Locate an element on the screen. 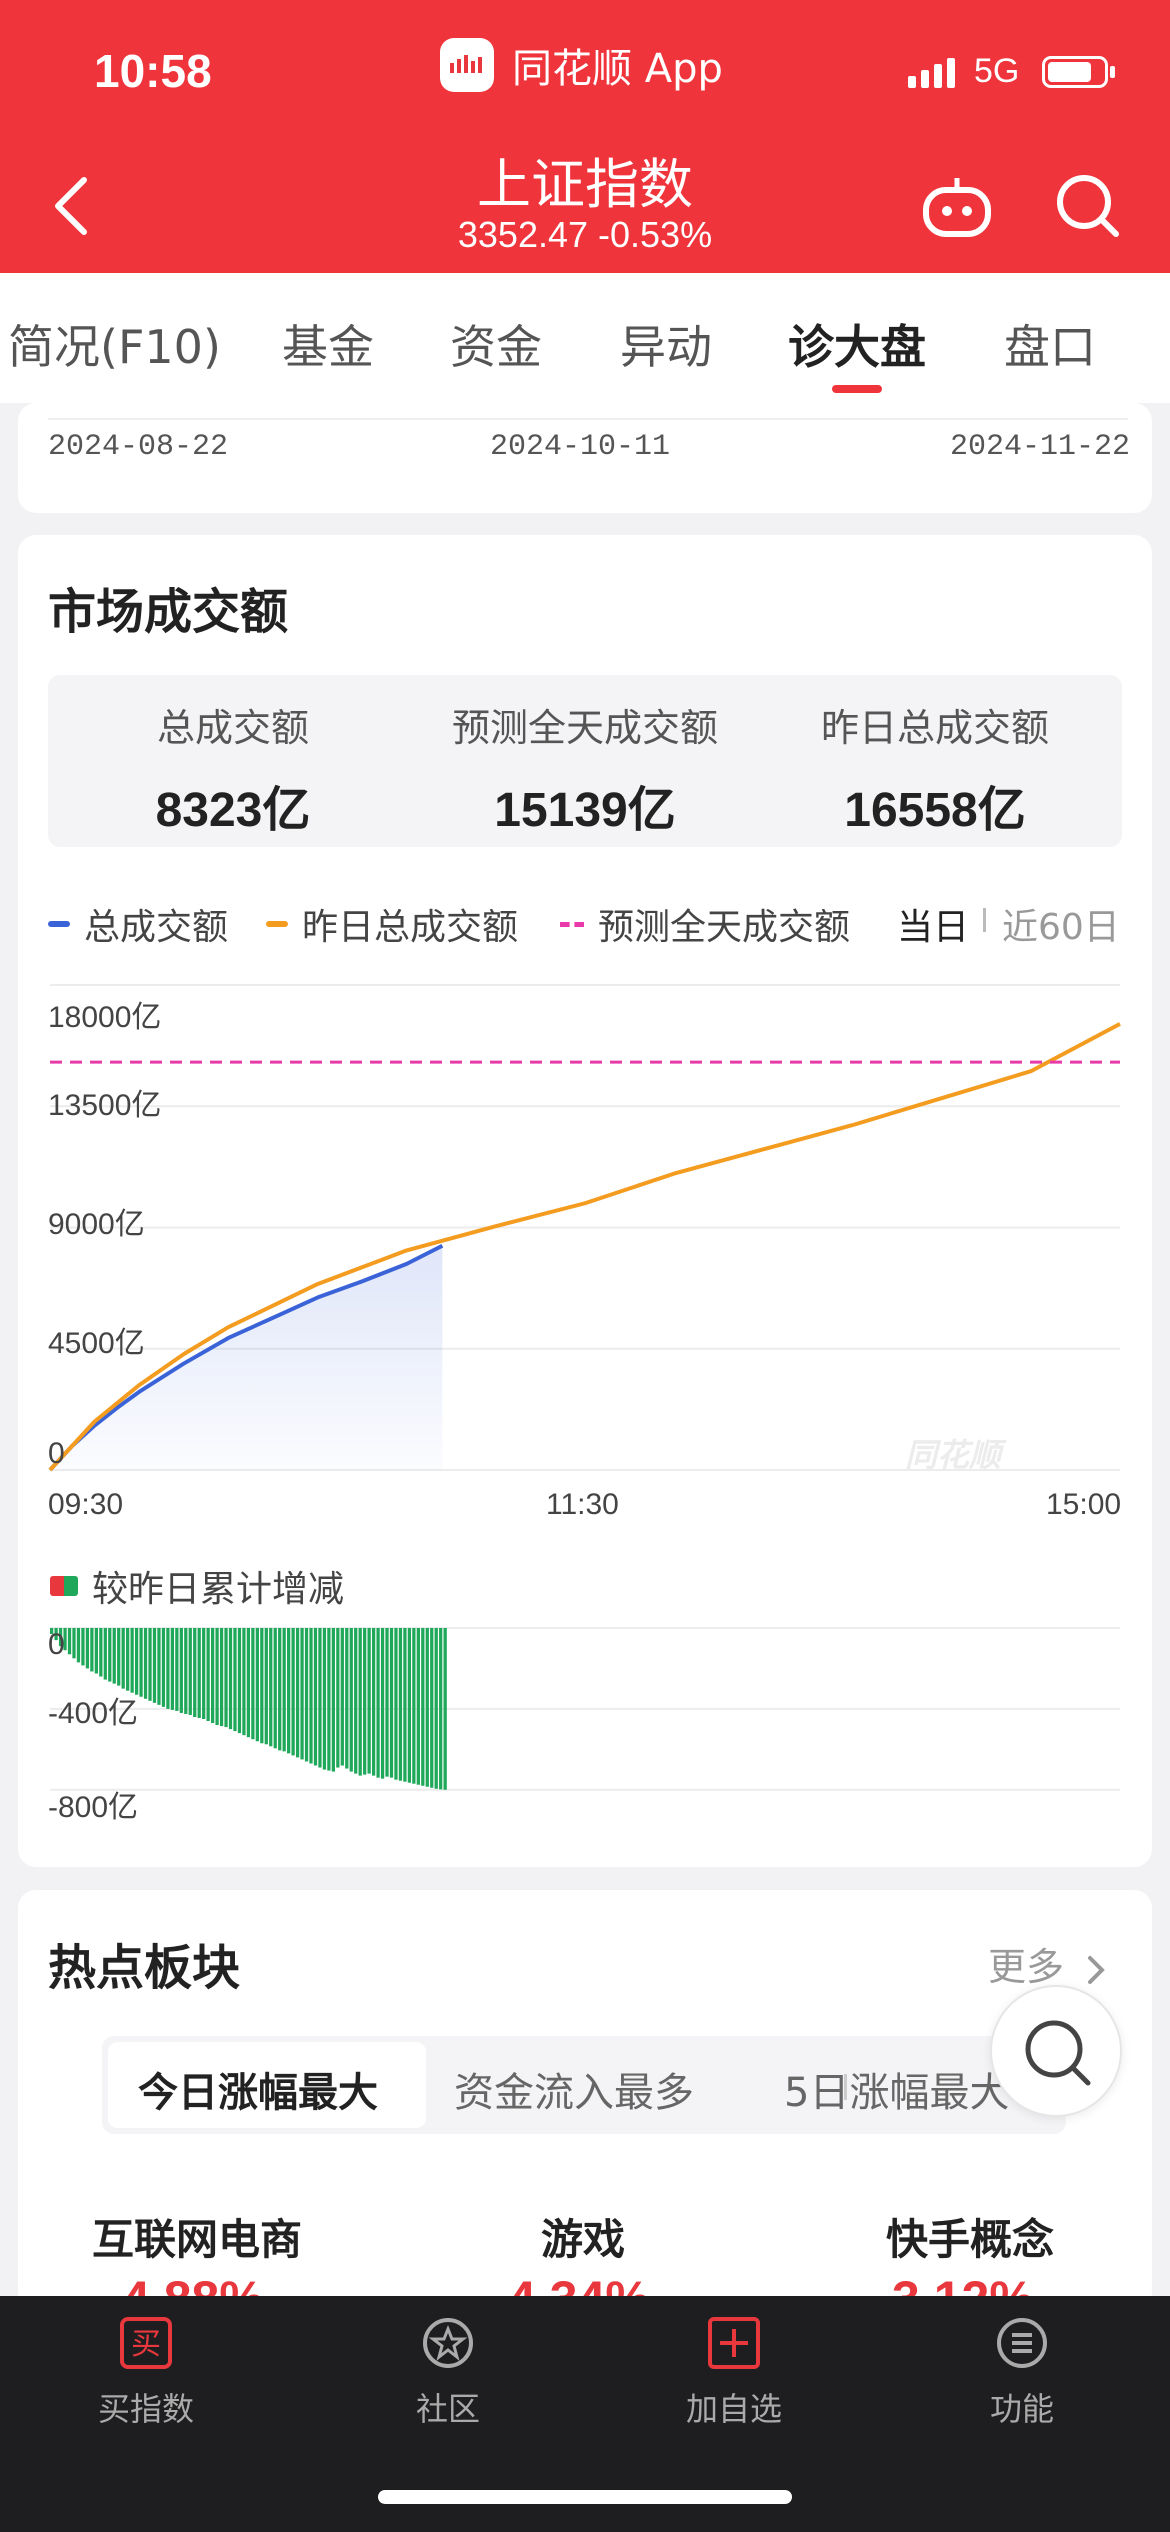 The width and height of the screenshot is (1170, 2532). assistant-button is located at coordinates (957, 208).